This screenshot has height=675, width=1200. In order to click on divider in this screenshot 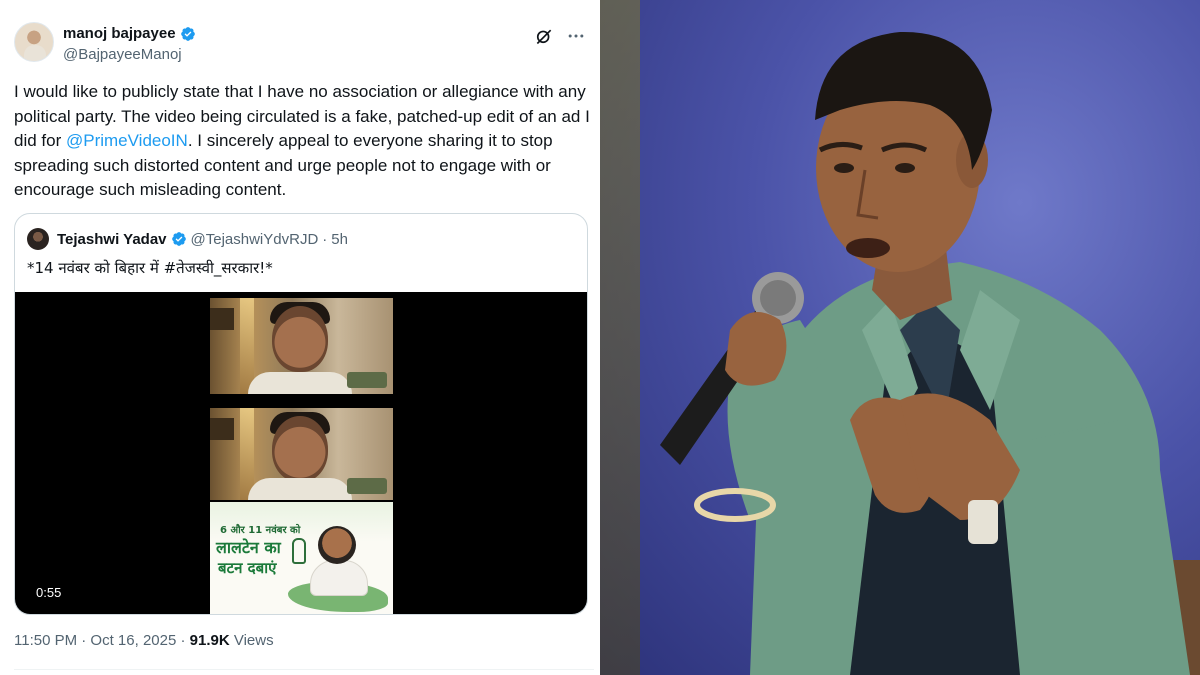, I will do `click(304, 669)`.